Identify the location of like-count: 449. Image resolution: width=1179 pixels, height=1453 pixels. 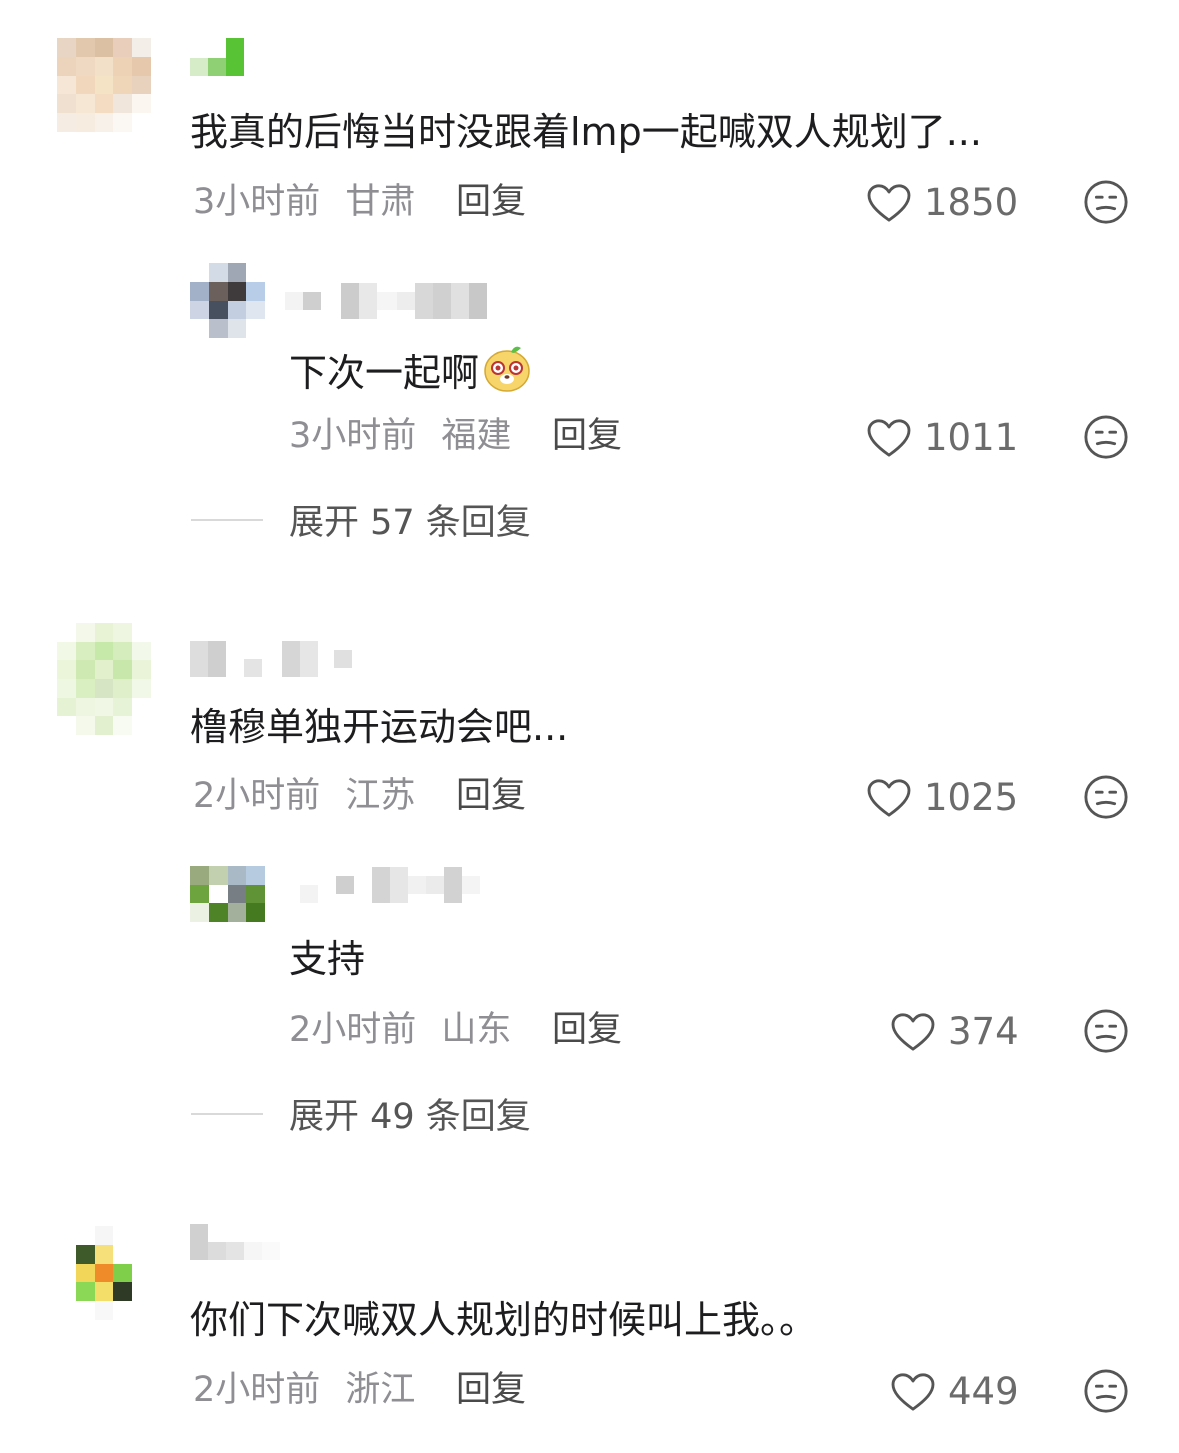
(983, 1391).